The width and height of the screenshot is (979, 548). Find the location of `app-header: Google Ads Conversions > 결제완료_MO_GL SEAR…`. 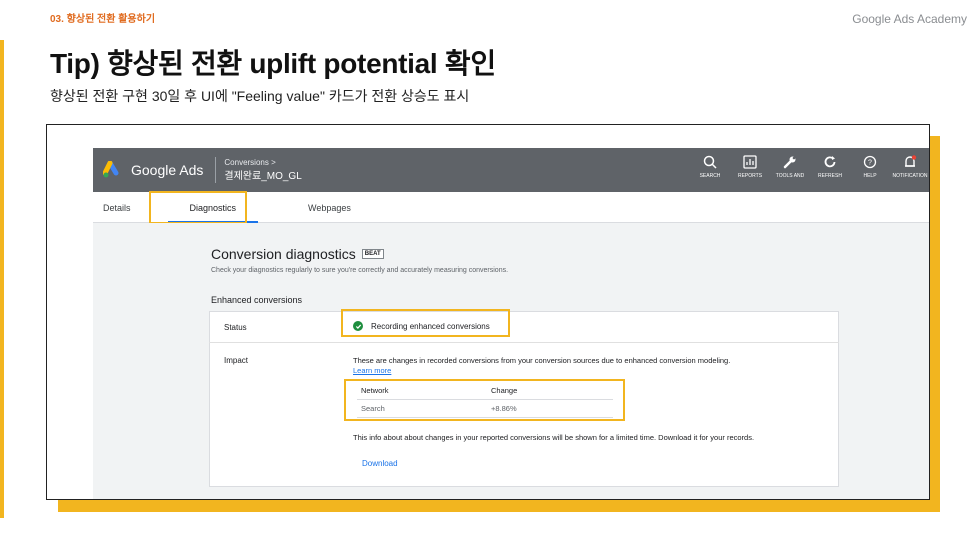

app-header: Google Ads Conversions > 결제완료_MO_GL SEAR… is located at coordinates (511, 170).